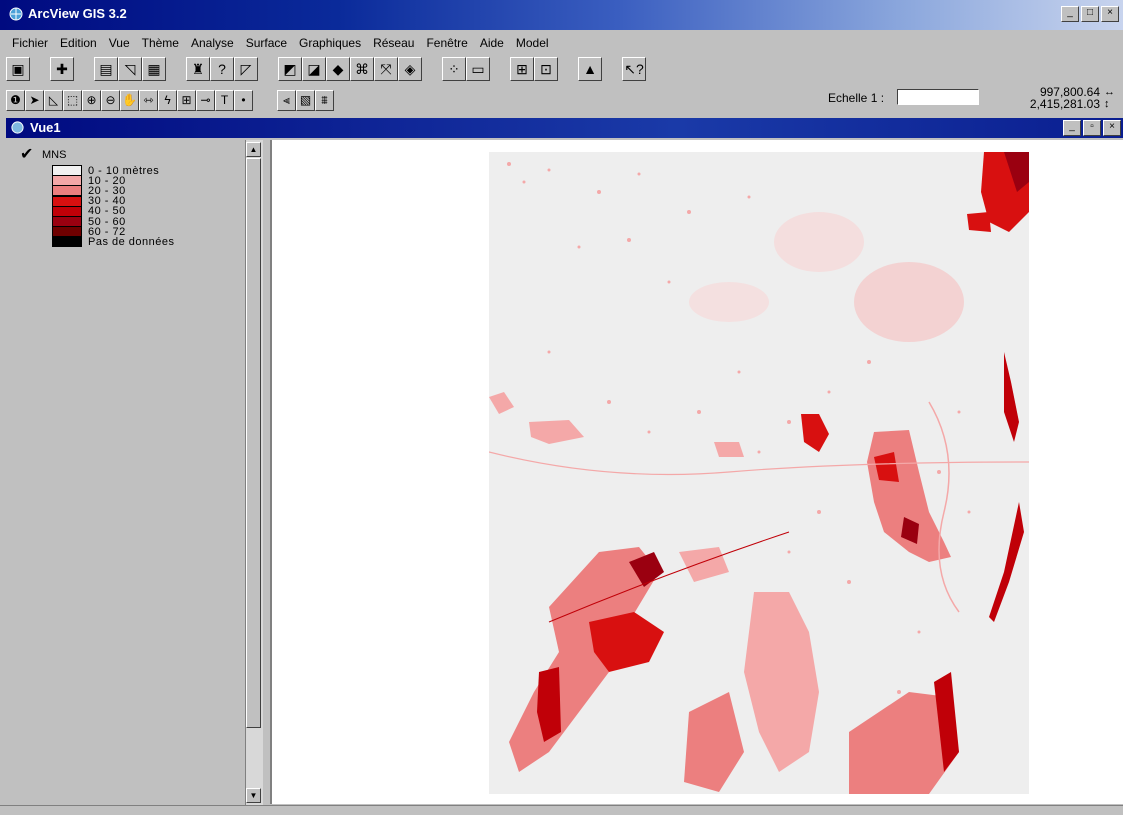  Describe the element at coordinates (154, 69) in the screenshot. I see `open-table-icon: ▦` at that location.